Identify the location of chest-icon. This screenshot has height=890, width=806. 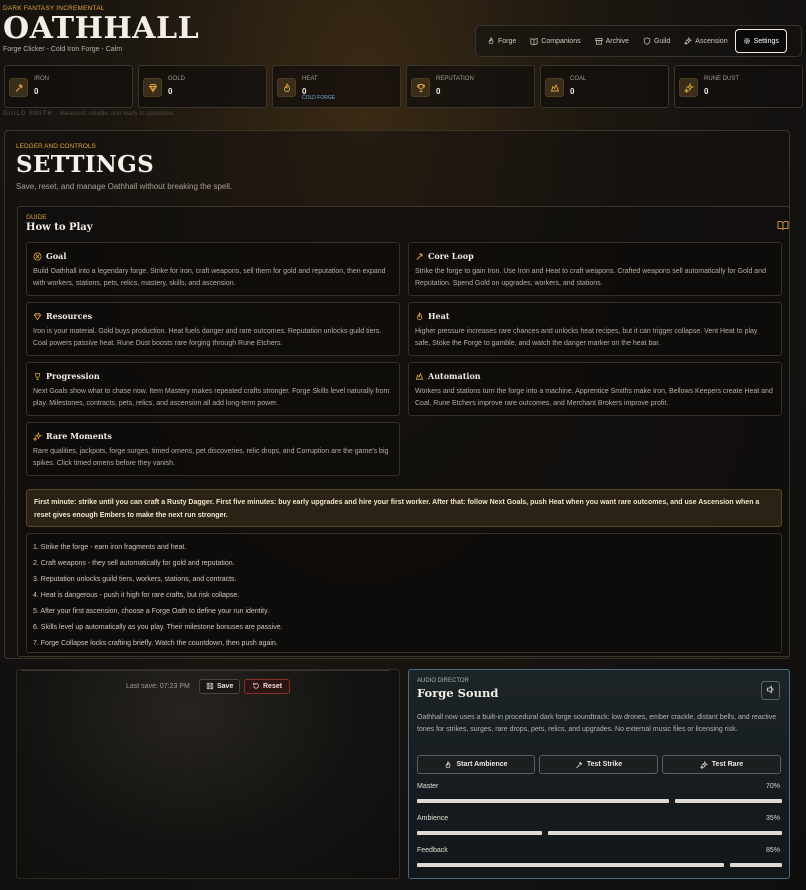
(599, 41).